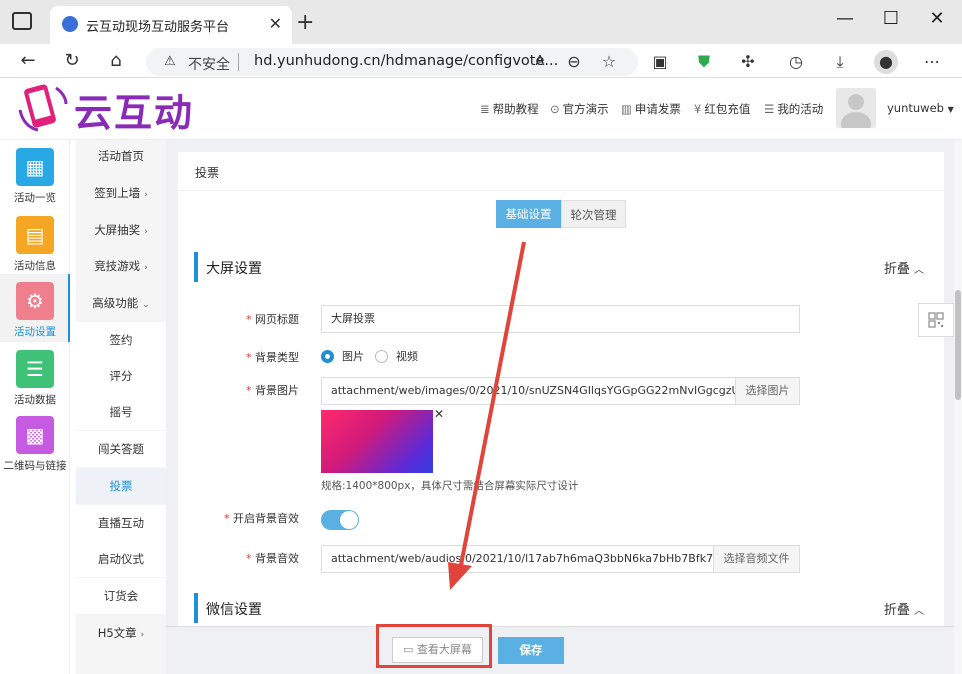  I want to click on radio-video, so click(381, 356).